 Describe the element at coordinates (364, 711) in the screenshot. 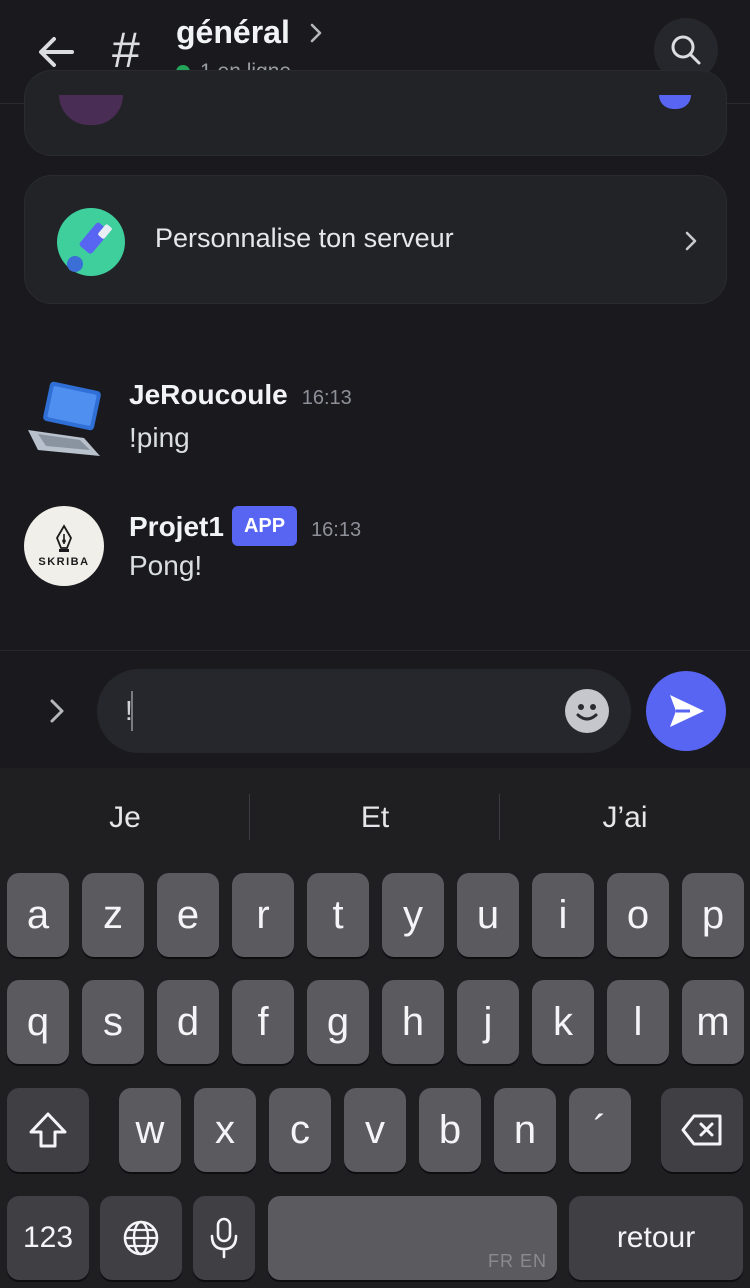

I see `message-input: !` at that location.